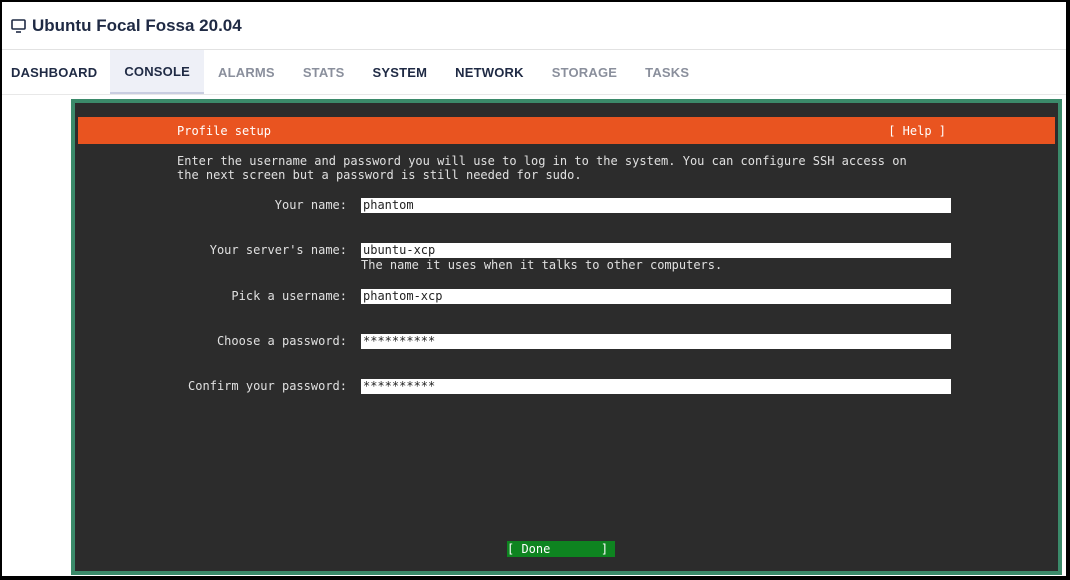  Describe the element at coordinates (224, 130) in the screenshot. I see `installer-title: Profile setup` at that location.